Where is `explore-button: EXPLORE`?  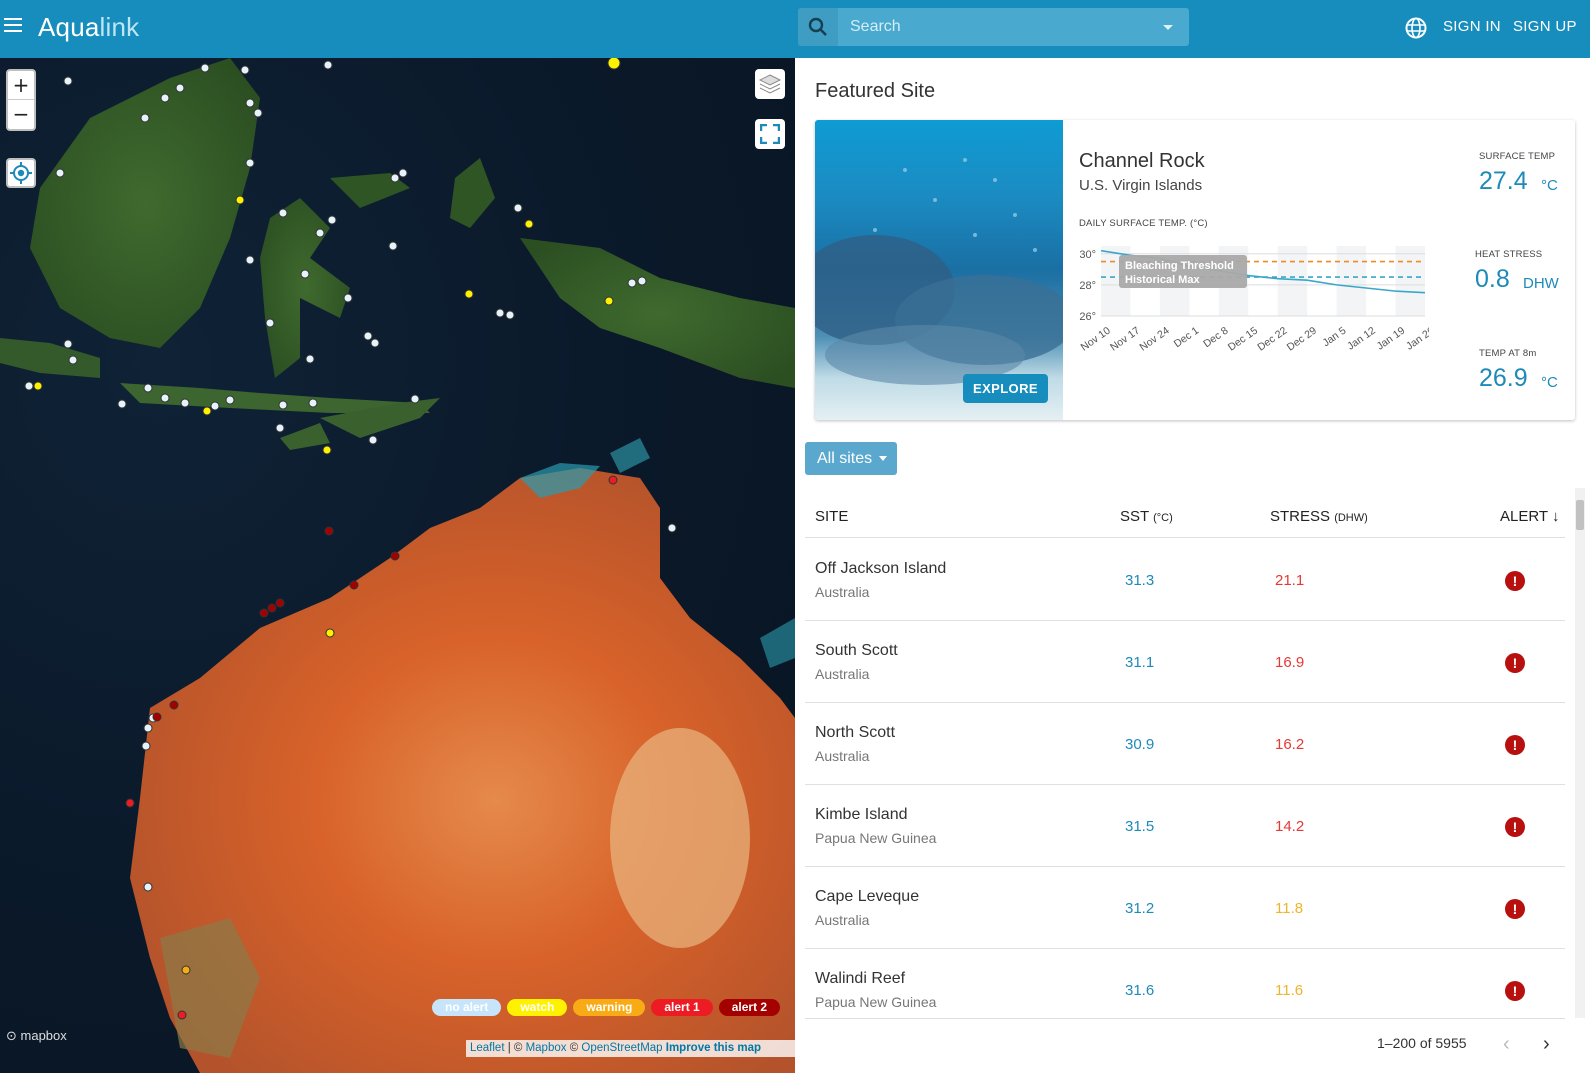 explore-button: EXPLORE is located at coordinates (1005, 388).